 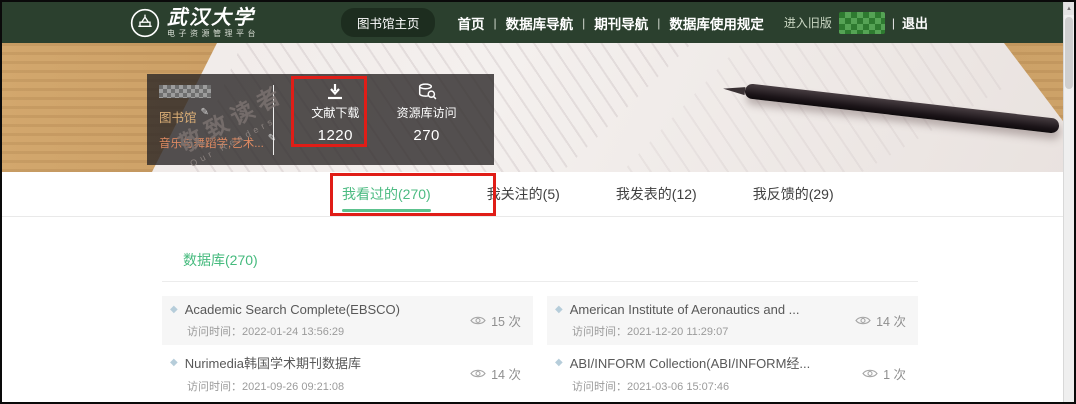 What do you see at coordinates (427, 91) in the screenshot?
I see `database-icon` at bounding box center [427, 91].